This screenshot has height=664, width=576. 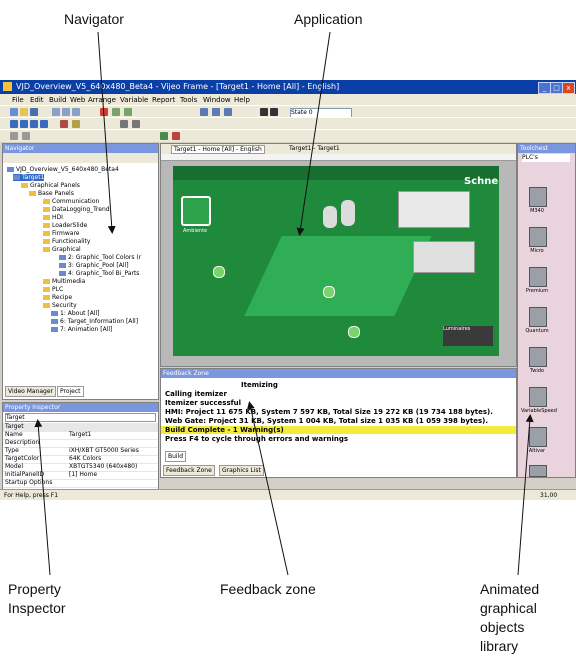 I want to click on arrow-library, so click(x=525, y=495).